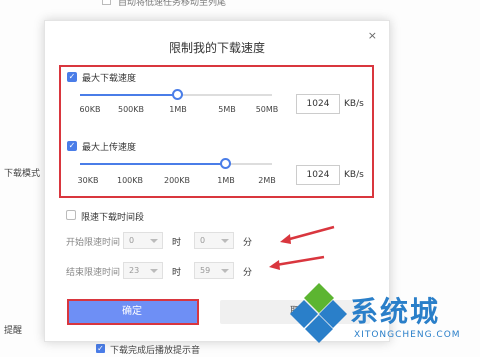 Image resolution: width=480 pixels, height=357 pixels. Describe the element at coordinates (227, 109) in the screenshot. I see `download-tick: 5MB` at that location.